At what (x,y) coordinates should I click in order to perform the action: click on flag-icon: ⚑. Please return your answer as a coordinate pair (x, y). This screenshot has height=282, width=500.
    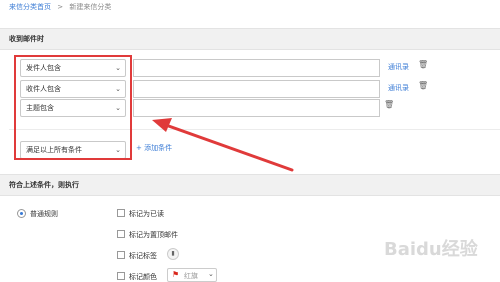
    Looking at the image, I should click on (176, 274).